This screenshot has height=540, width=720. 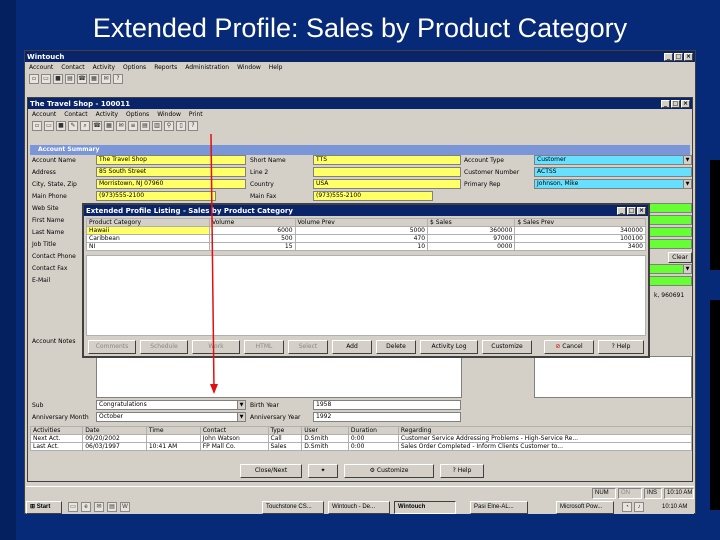 I want to click on table-row: Caribbean 500 470 97000 100100, so click(x=366, y=238).